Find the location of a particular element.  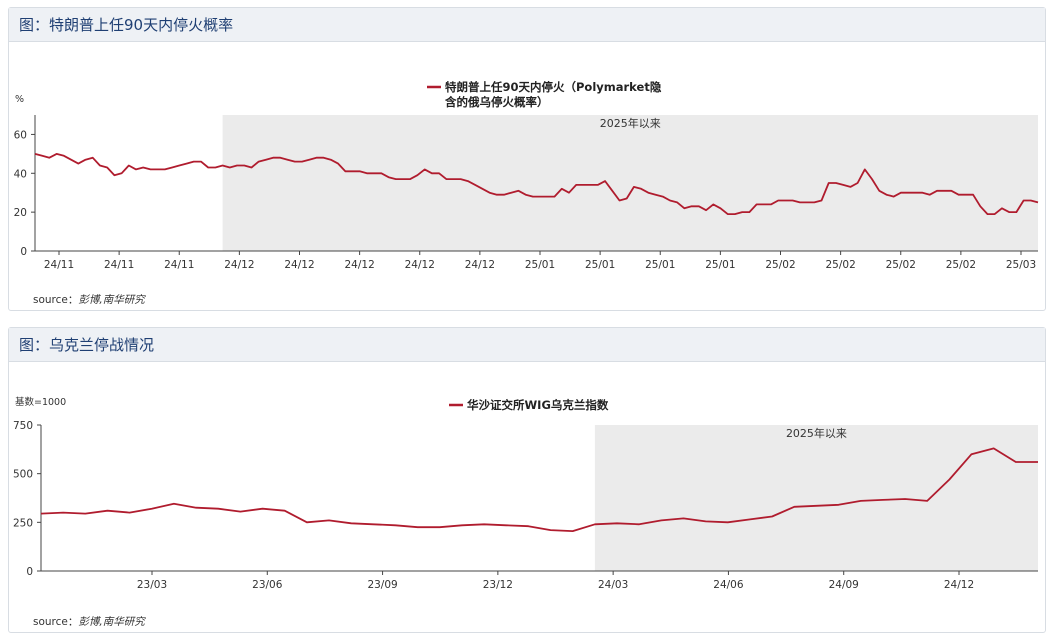

x-tick-label: 24/03 is located at coordinates (613, 585).